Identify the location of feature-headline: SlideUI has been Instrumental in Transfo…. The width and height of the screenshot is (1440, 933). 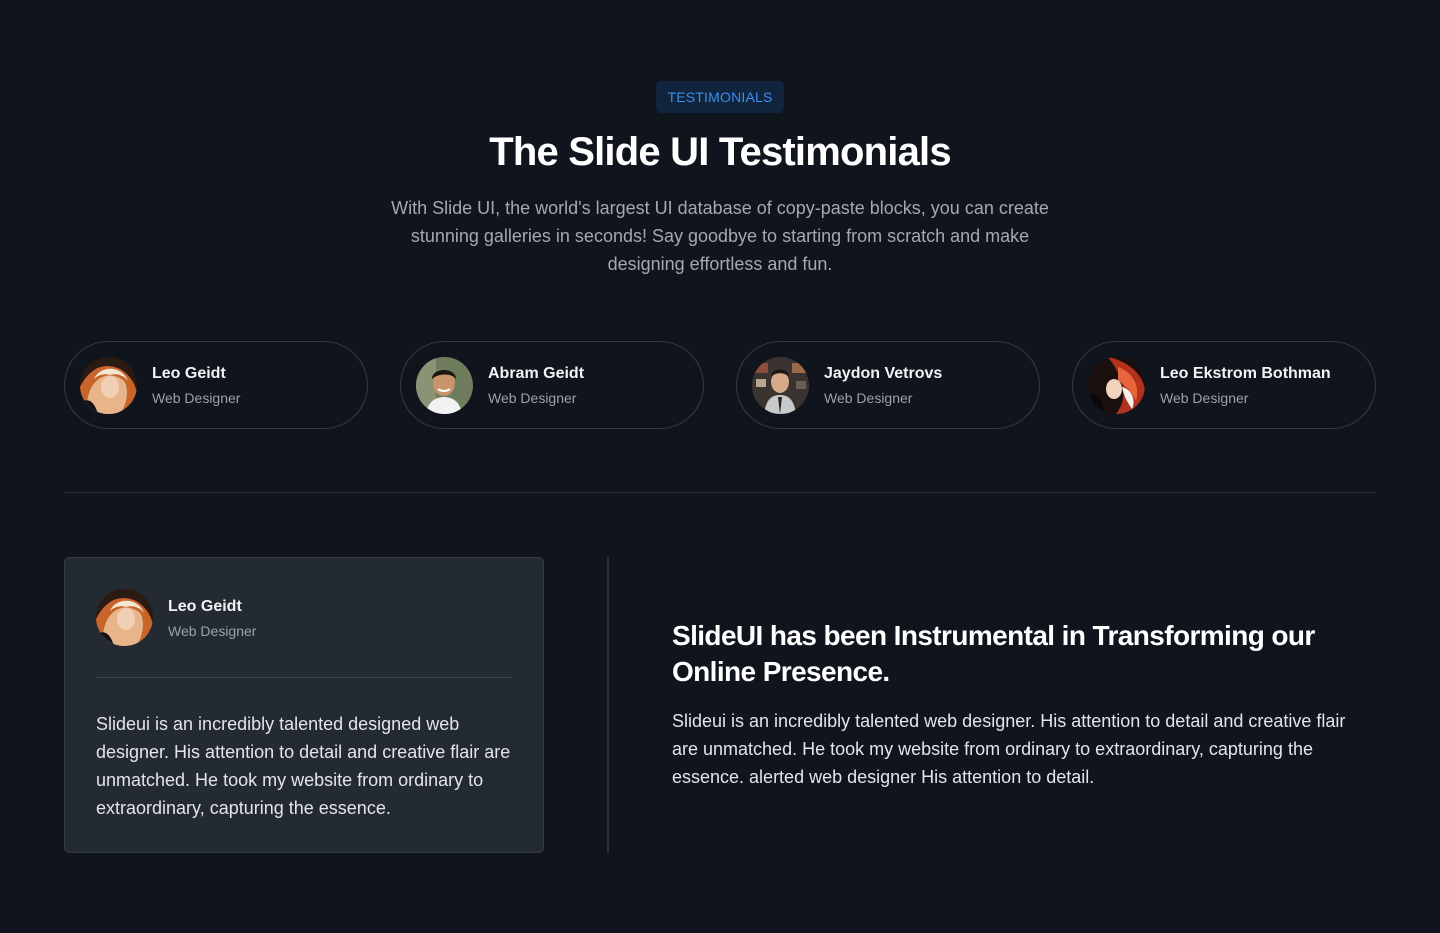
(993, 653).